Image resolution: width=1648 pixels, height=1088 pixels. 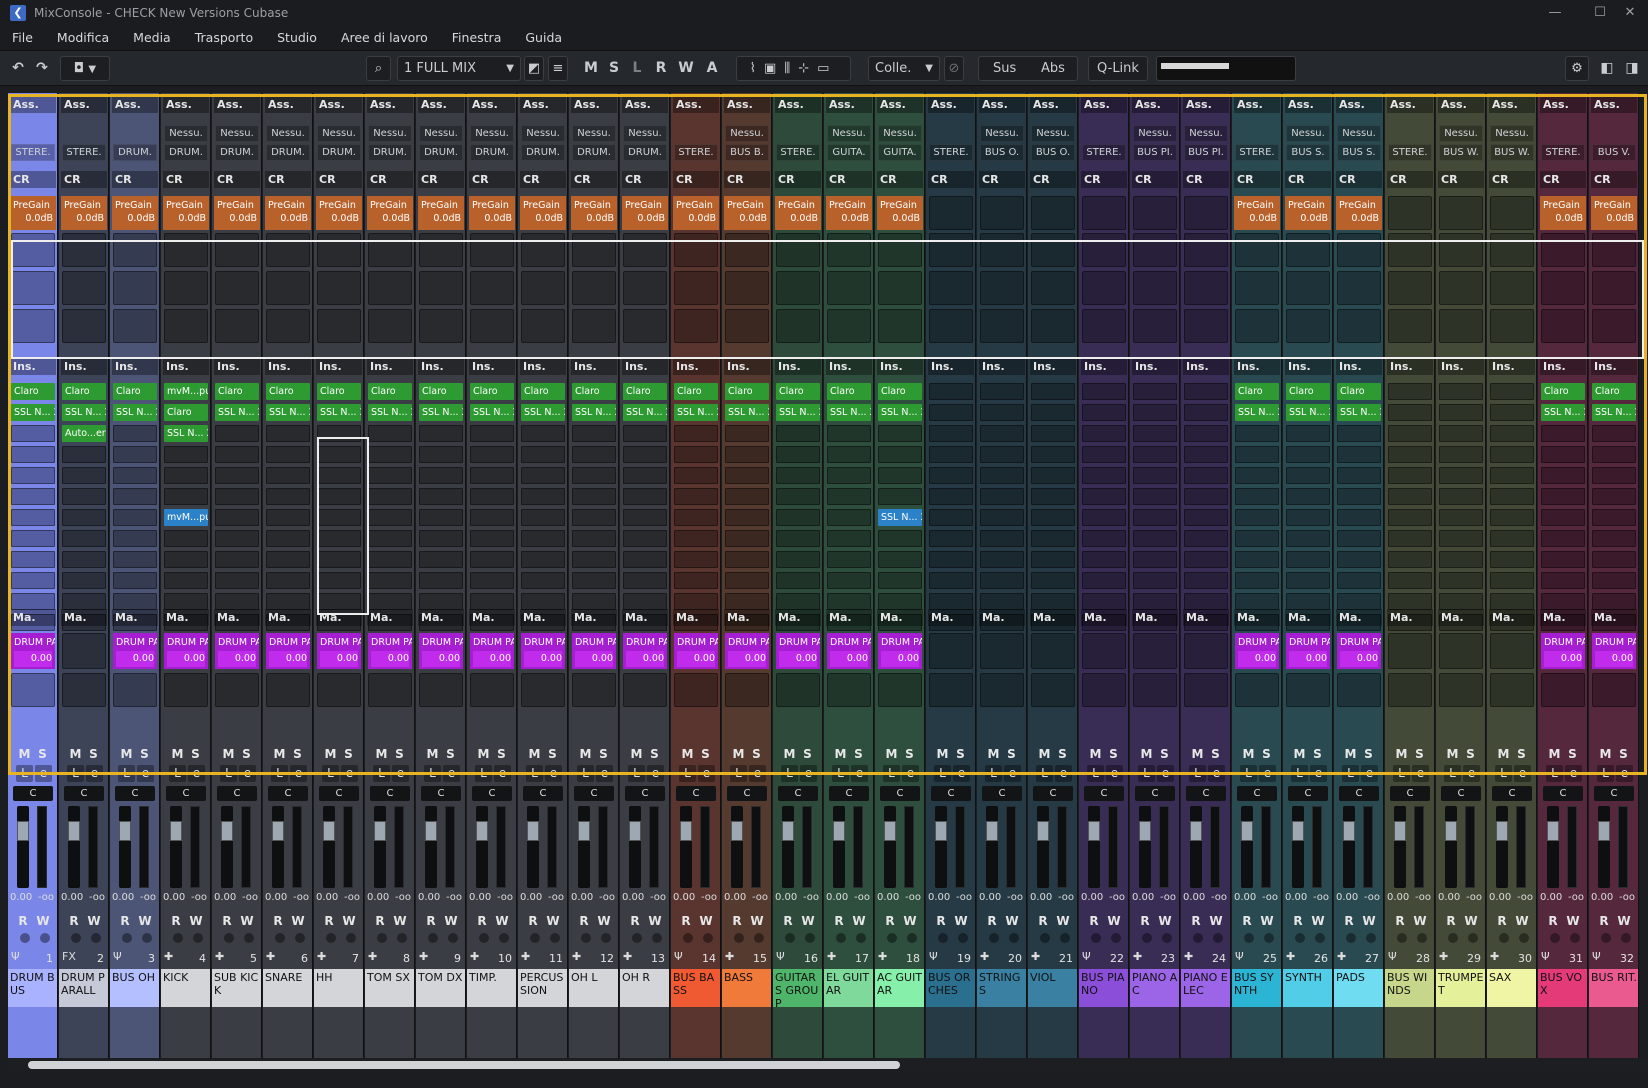 I want to click on channel-name: TOM DX, so click(x=440, y=988).